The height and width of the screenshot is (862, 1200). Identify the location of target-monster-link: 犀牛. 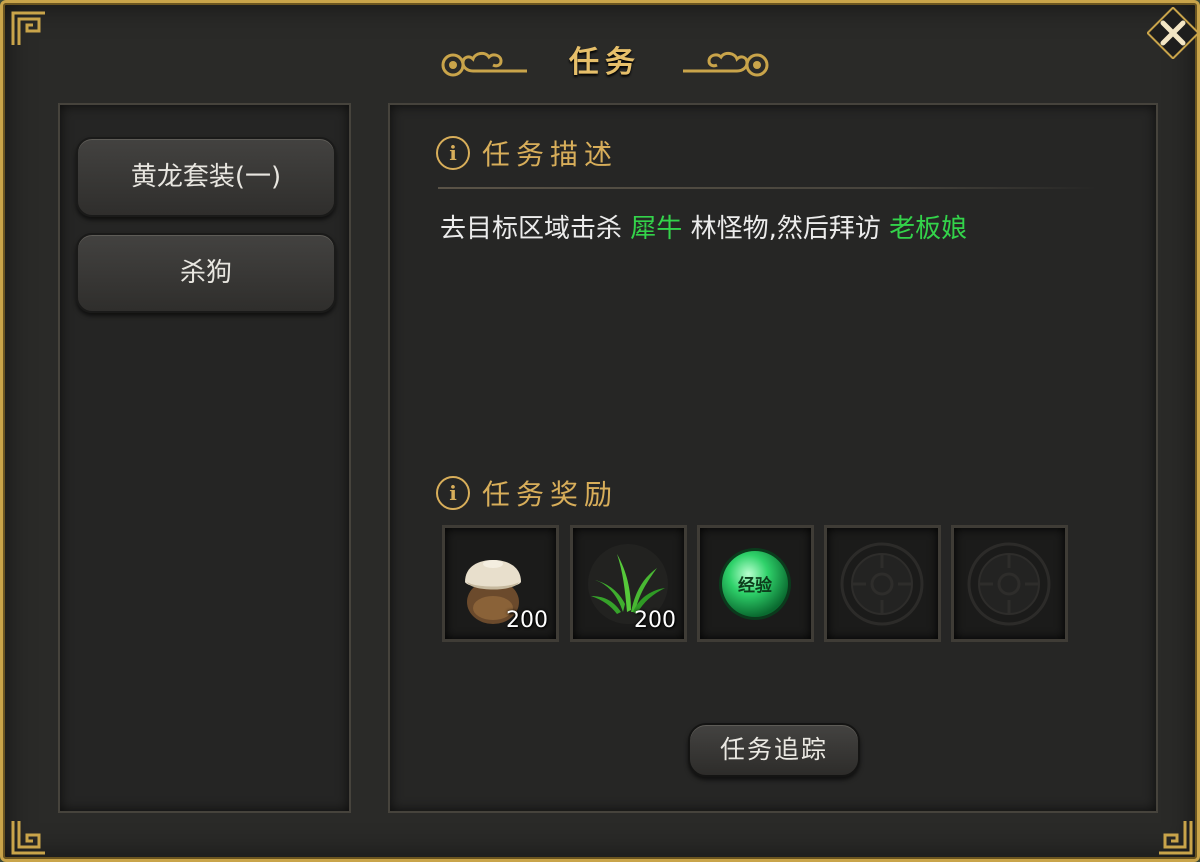
(656, 229).